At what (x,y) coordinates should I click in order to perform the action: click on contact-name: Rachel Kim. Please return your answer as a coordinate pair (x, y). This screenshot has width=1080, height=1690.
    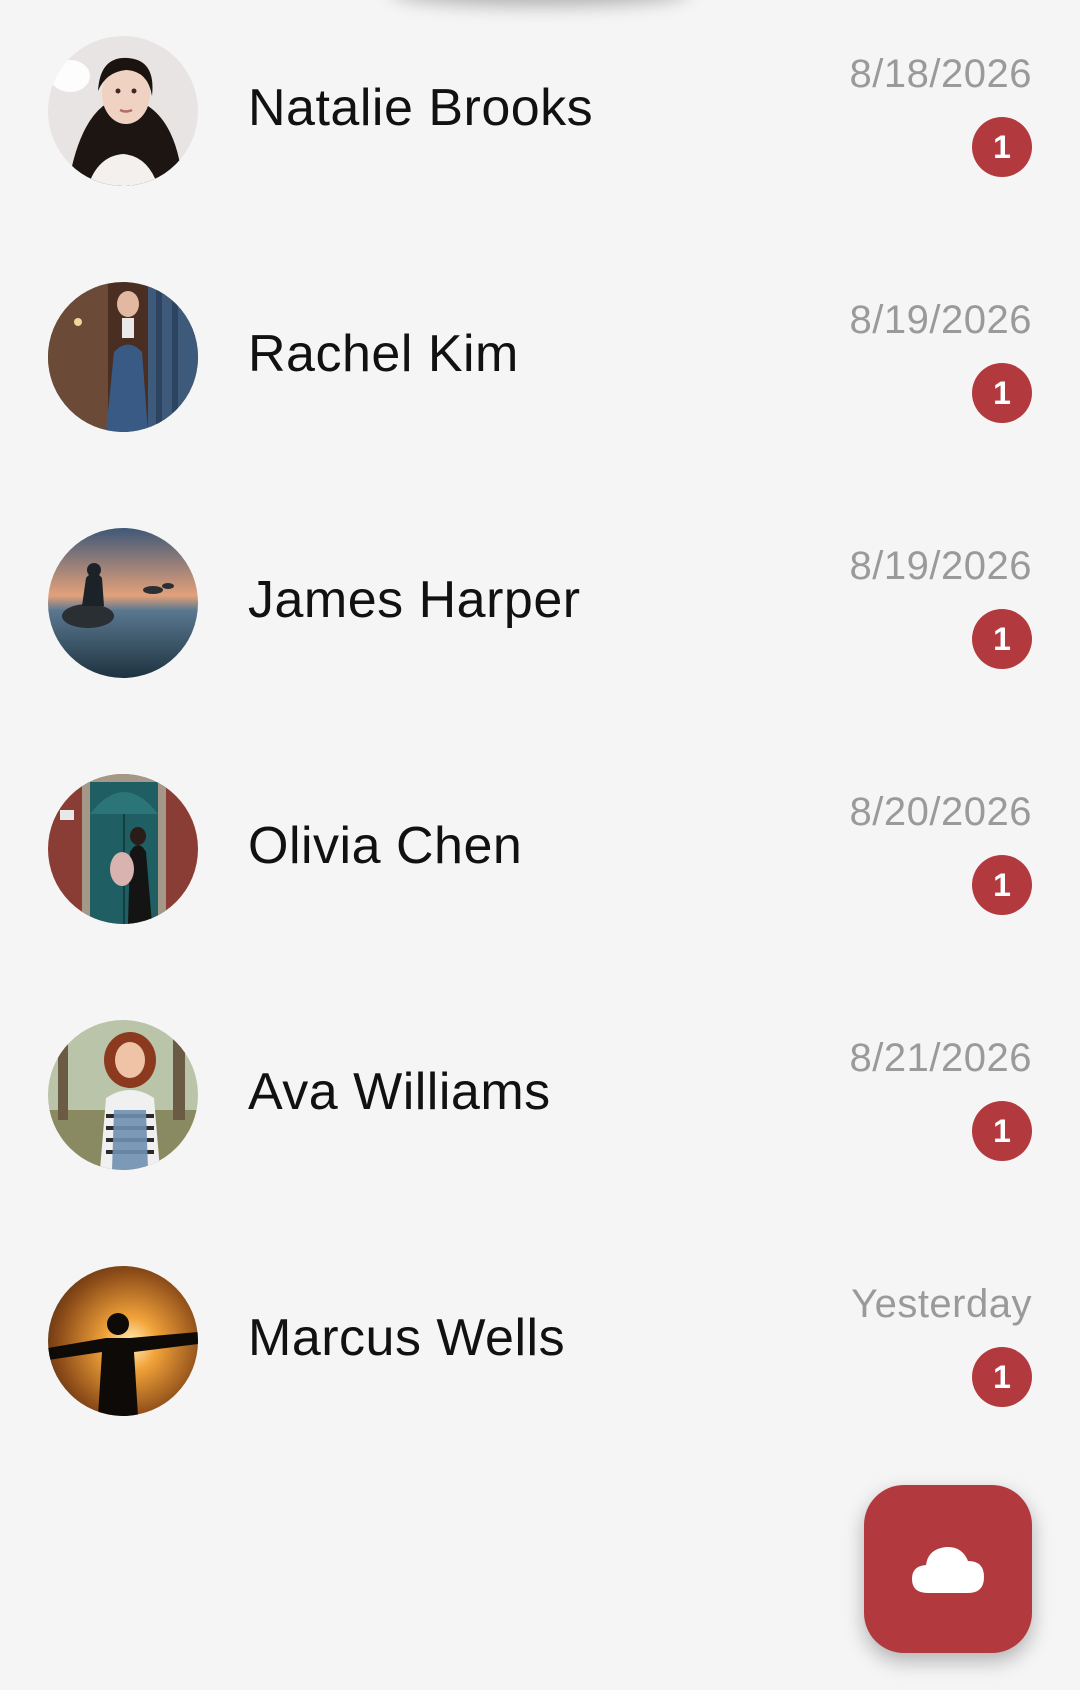
    Looking at the image, I should click on (383, 354).